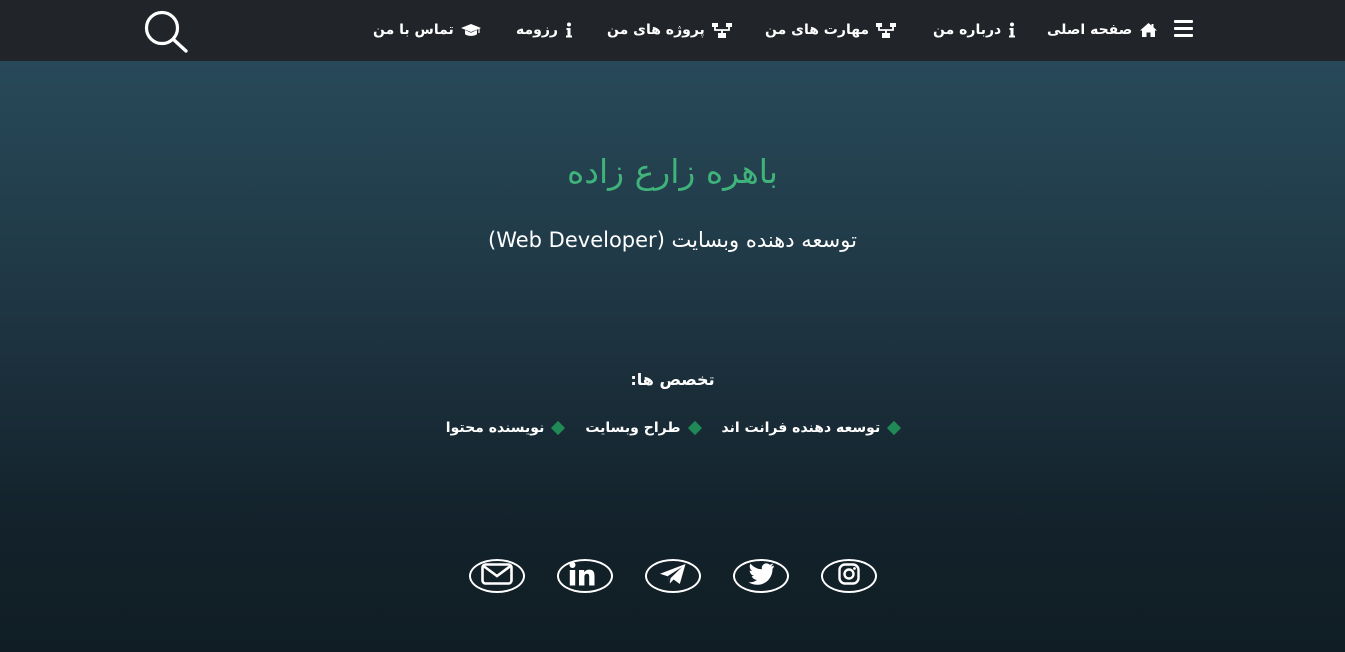 The width and height of the screenshot is (1345, 652). I want to click on search-icon, so click(165, 34).